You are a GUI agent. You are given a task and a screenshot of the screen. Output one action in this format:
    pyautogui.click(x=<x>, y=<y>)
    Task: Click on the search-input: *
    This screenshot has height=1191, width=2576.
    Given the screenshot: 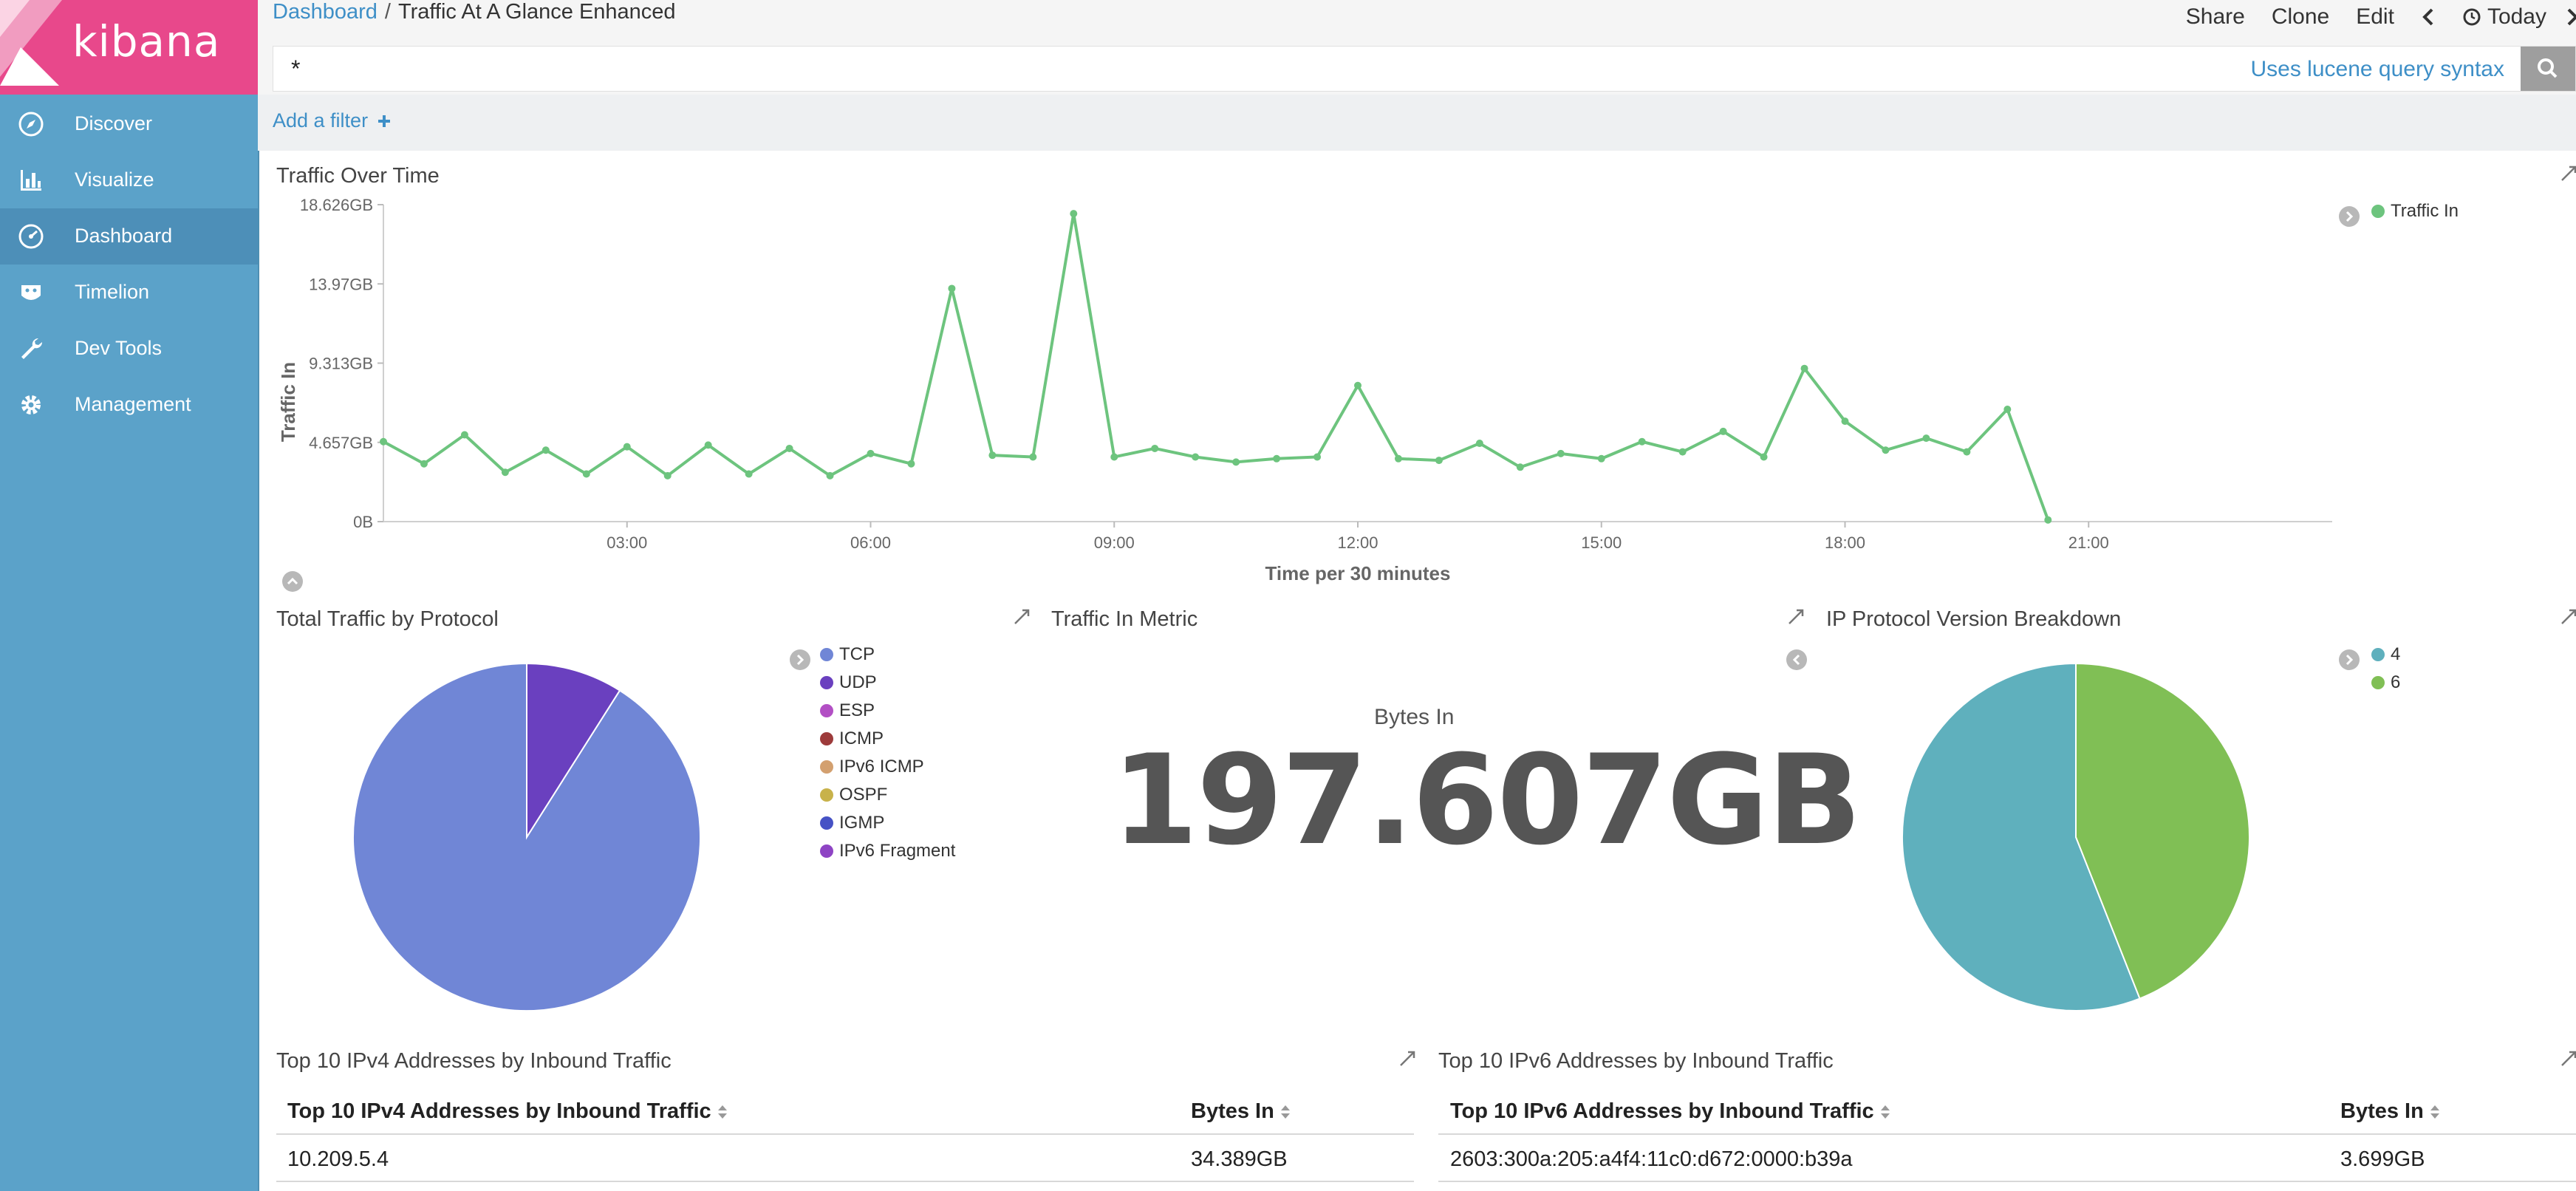 What is the action you would take?
    pyautogui.click(x=295, y=69)
    